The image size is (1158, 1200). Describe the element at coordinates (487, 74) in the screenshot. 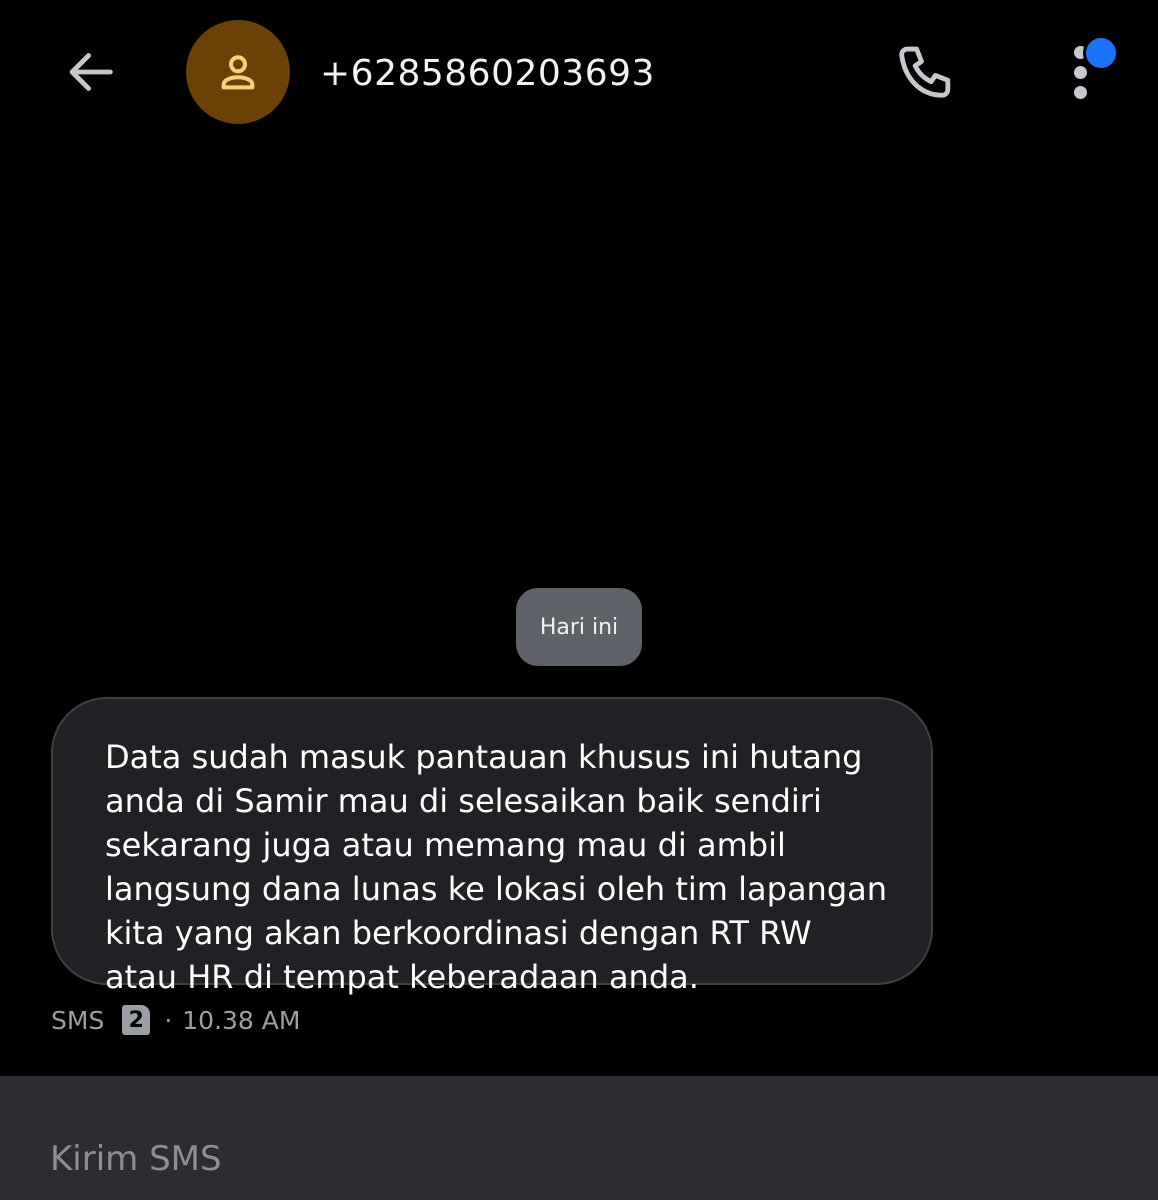

I see `contact-number: +6285860203693` at that location.